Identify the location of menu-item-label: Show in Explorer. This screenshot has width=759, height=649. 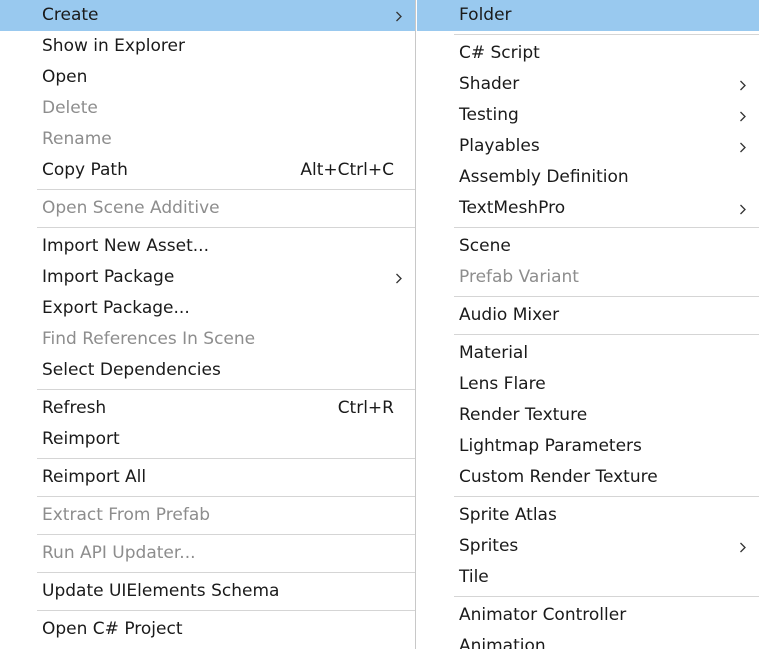
(113, 46).